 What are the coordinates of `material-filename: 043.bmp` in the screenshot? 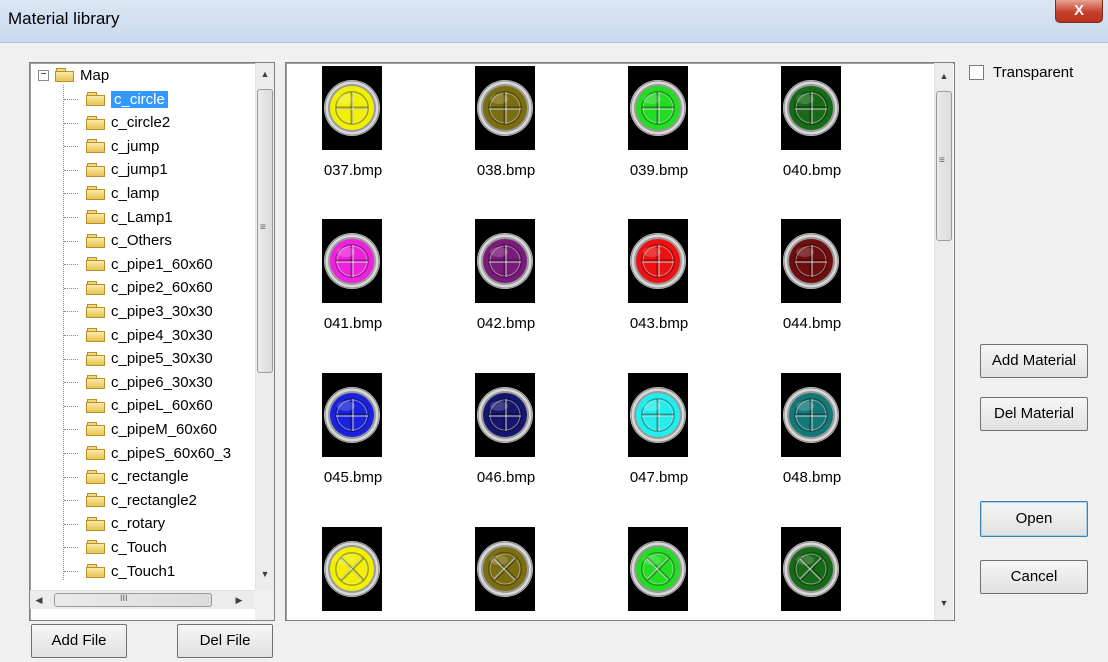 It's located at (659, 323).